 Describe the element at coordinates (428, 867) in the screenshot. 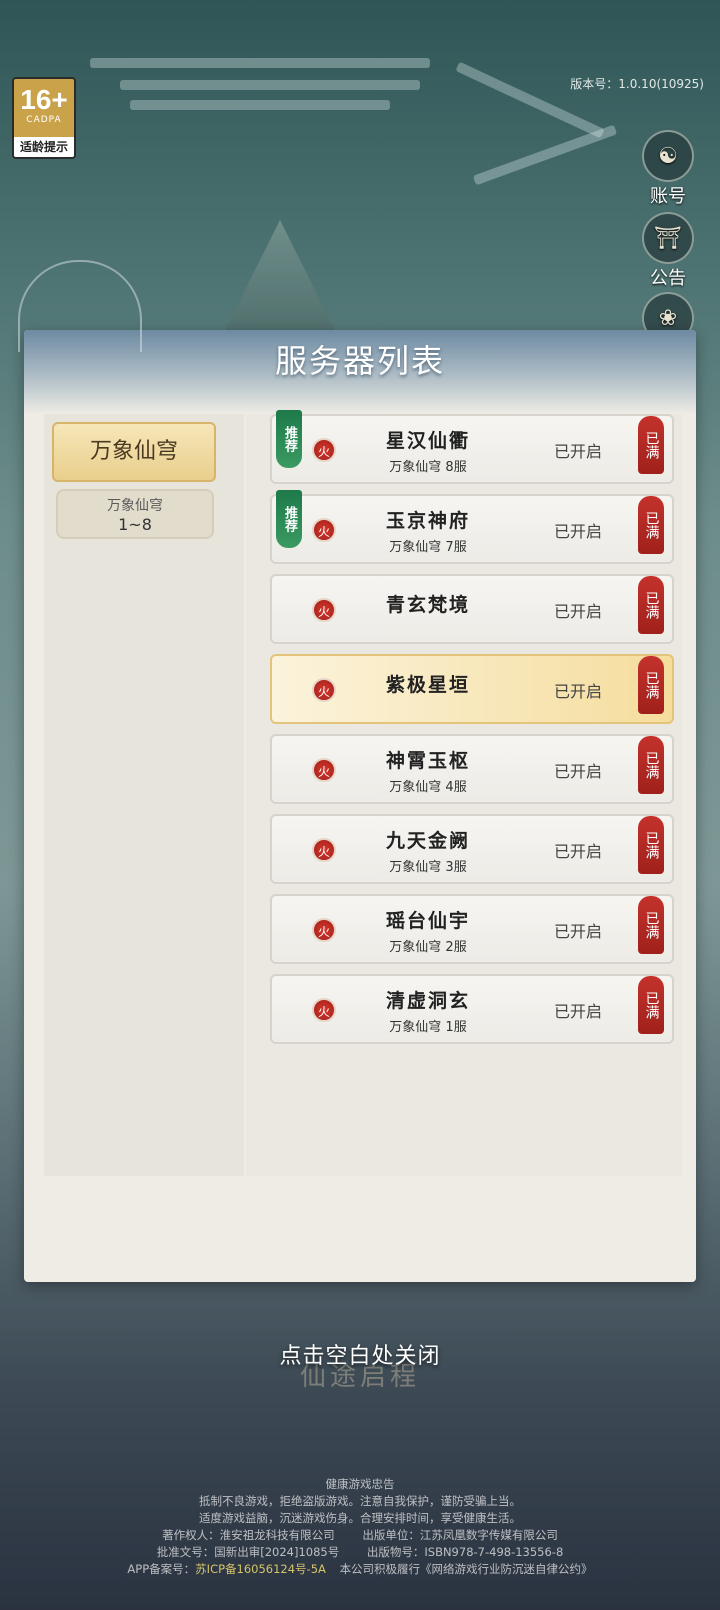

I see `server-sub: 万象仙穹 3服` at that location.